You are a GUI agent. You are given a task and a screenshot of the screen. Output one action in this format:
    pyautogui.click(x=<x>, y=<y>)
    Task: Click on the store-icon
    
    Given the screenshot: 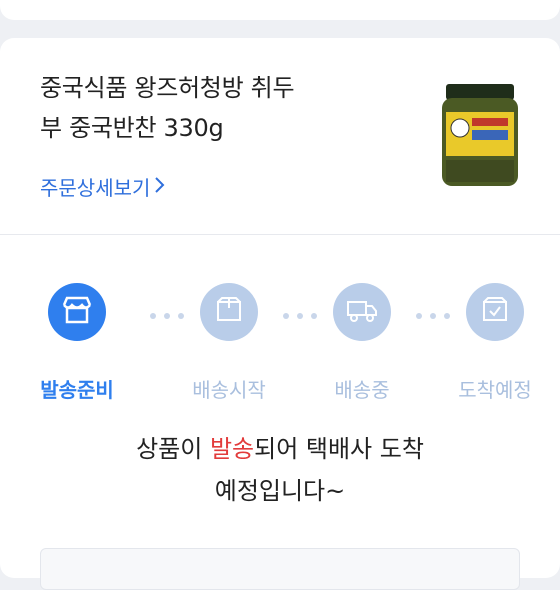 What is the action you would take?
    pyautogui.click(x=77, y=312)
    